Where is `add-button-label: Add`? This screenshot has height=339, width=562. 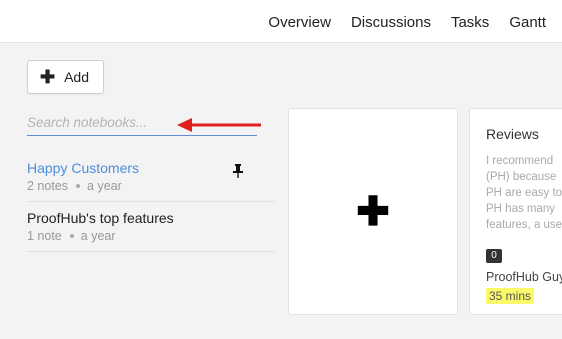
add-button-label: Add is located at coordinates (77, 77).